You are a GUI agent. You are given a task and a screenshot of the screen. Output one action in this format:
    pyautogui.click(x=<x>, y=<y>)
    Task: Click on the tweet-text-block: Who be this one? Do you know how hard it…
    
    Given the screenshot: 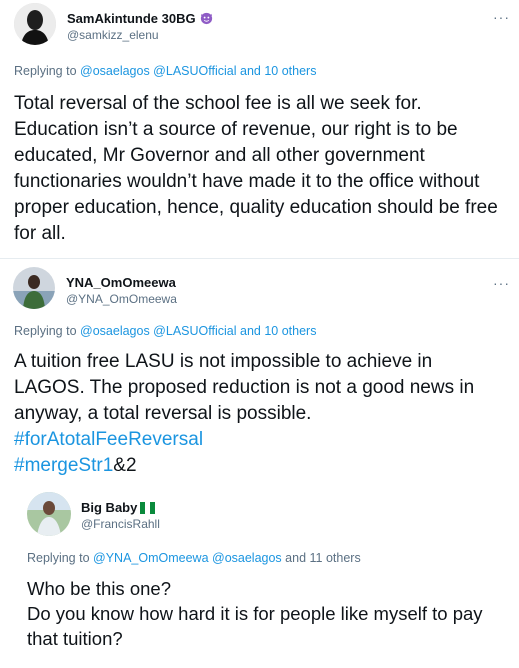 What is the action you would take?
    pyautogui.click(x=267, y=613)
    